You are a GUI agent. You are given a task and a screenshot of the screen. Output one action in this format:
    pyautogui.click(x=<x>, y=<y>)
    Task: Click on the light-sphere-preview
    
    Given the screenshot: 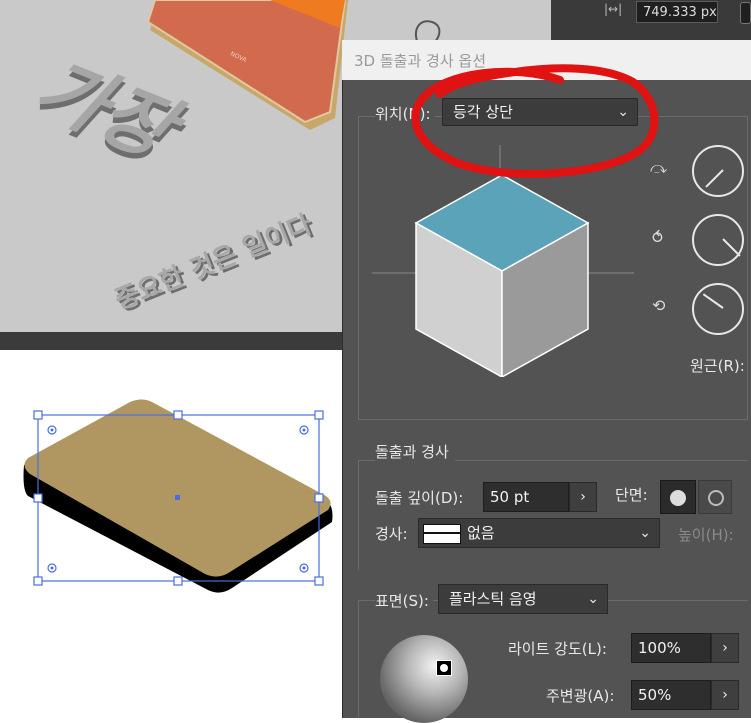 What is the action you would take?
    pyautogui.click(x=424, y=679)
    